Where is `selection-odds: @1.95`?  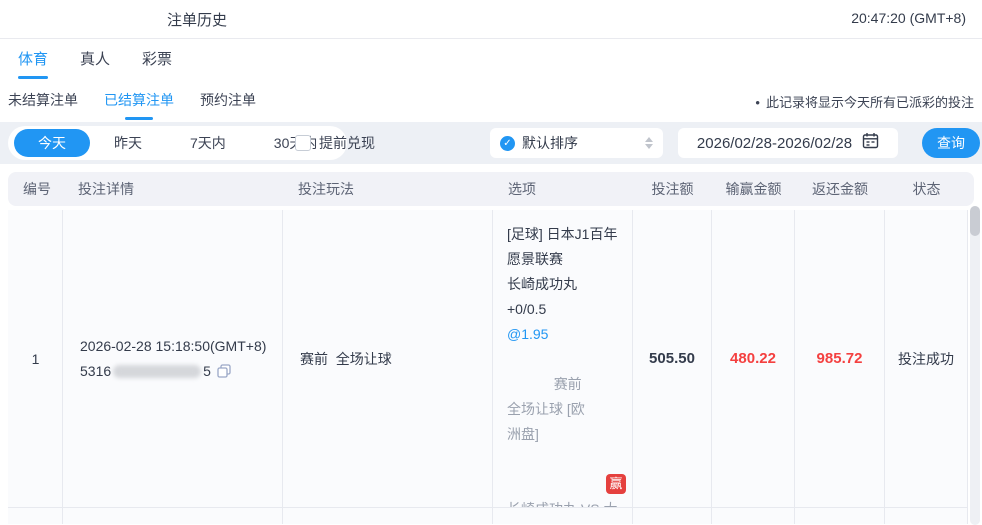 selection-odds: @1.95 is located at coordinates (528, 334).